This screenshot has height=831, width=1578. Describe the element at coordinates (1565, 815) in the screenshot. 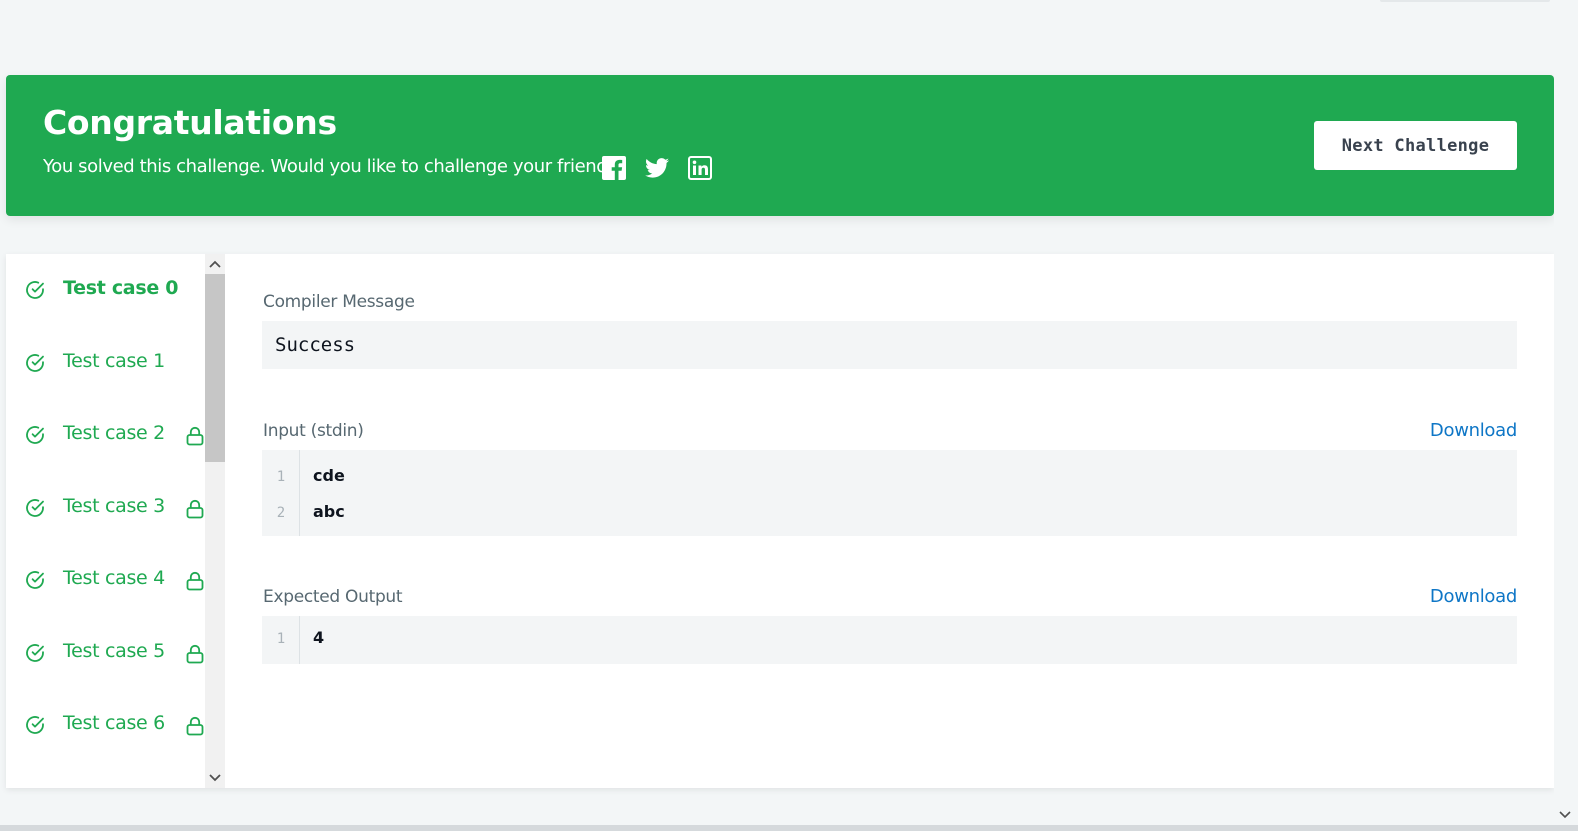

I see `page-scroll-down-icon` at that location.